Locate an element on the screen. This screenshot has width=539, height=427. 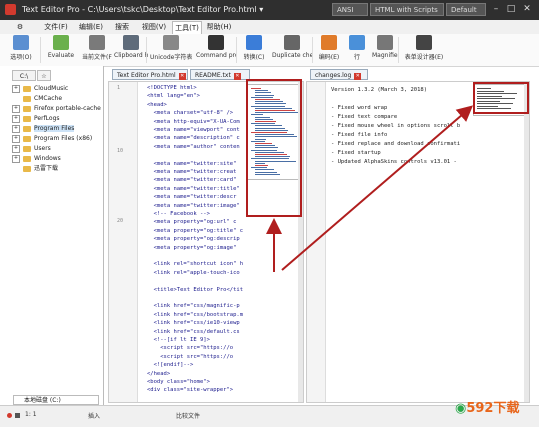
insert-mode: 插入 is located at coordinates (94, 415).